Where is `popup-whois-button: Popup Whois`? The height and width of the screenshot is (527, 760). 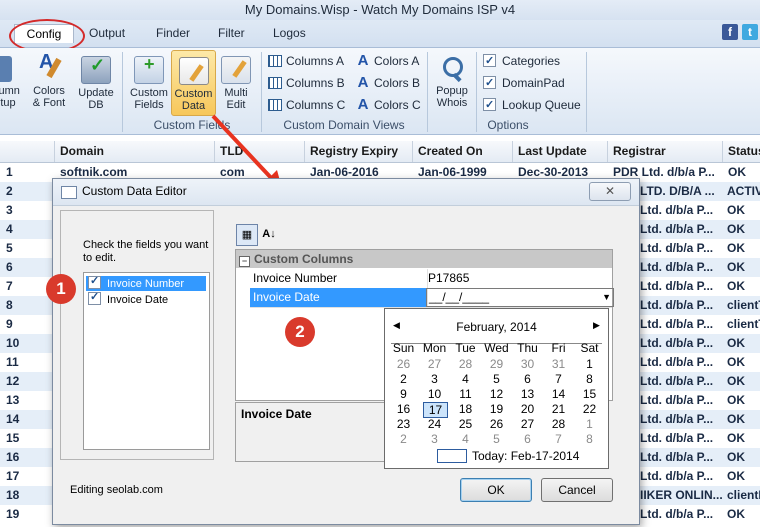
popup-whois-button: Popup Whois is located at coordinates (452, 82).